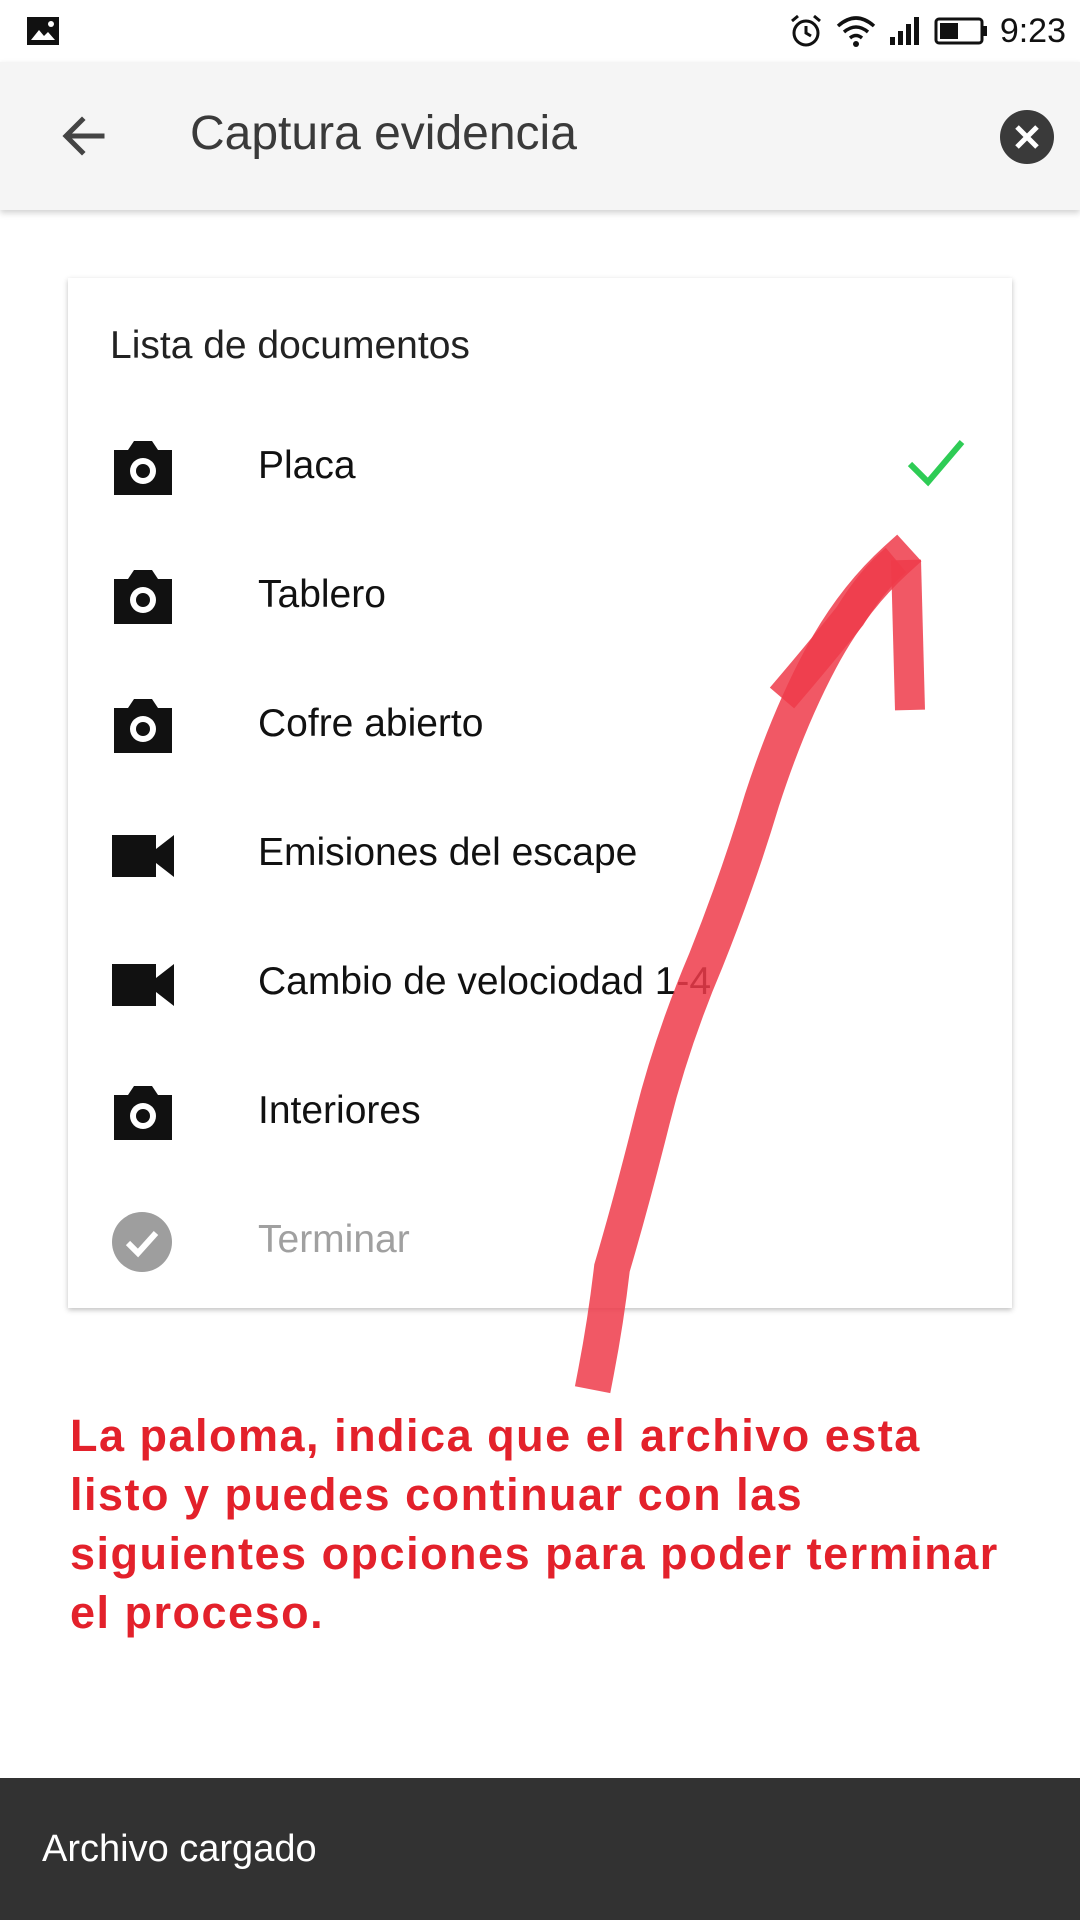 The width and height of the screenshot is (1080, 1920). What do you see at coordinates (339, 1110) in the screenshot?
I see `list-item-label: Interiores` at bounding box center [339, 1110].